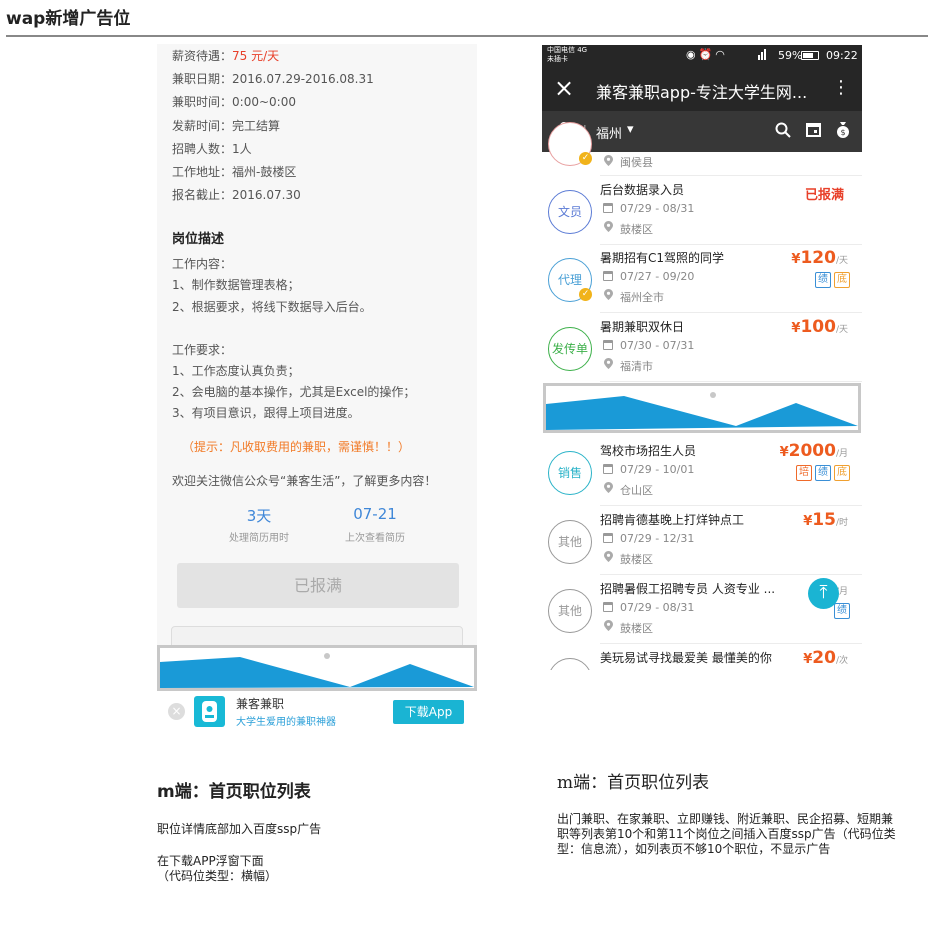  Describe the element at coordinates (272, 307) in the screenshot. I see `content-item: 2、根据要求，将线下数据导入后台。` at that location.